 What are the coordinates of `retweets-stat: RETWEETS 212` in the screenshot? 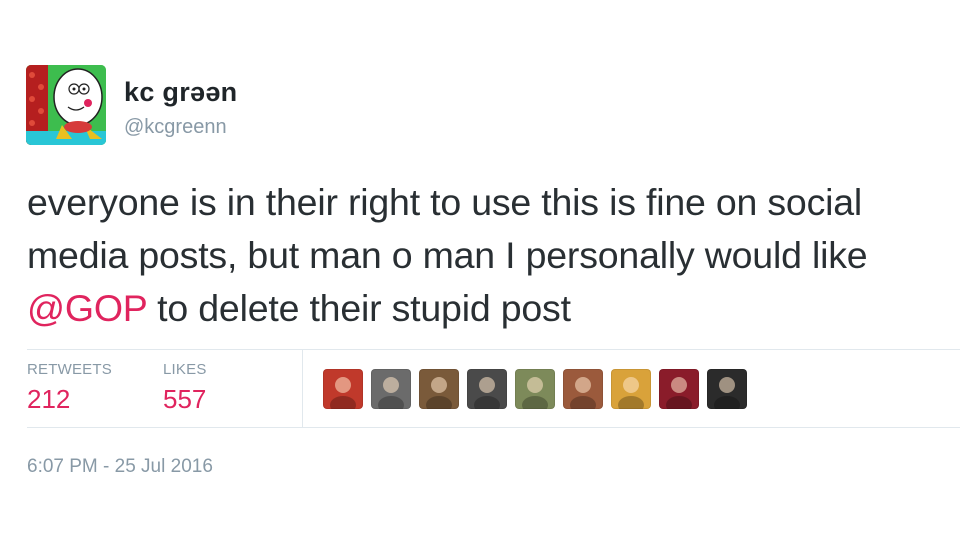 It's located at (69, 388).